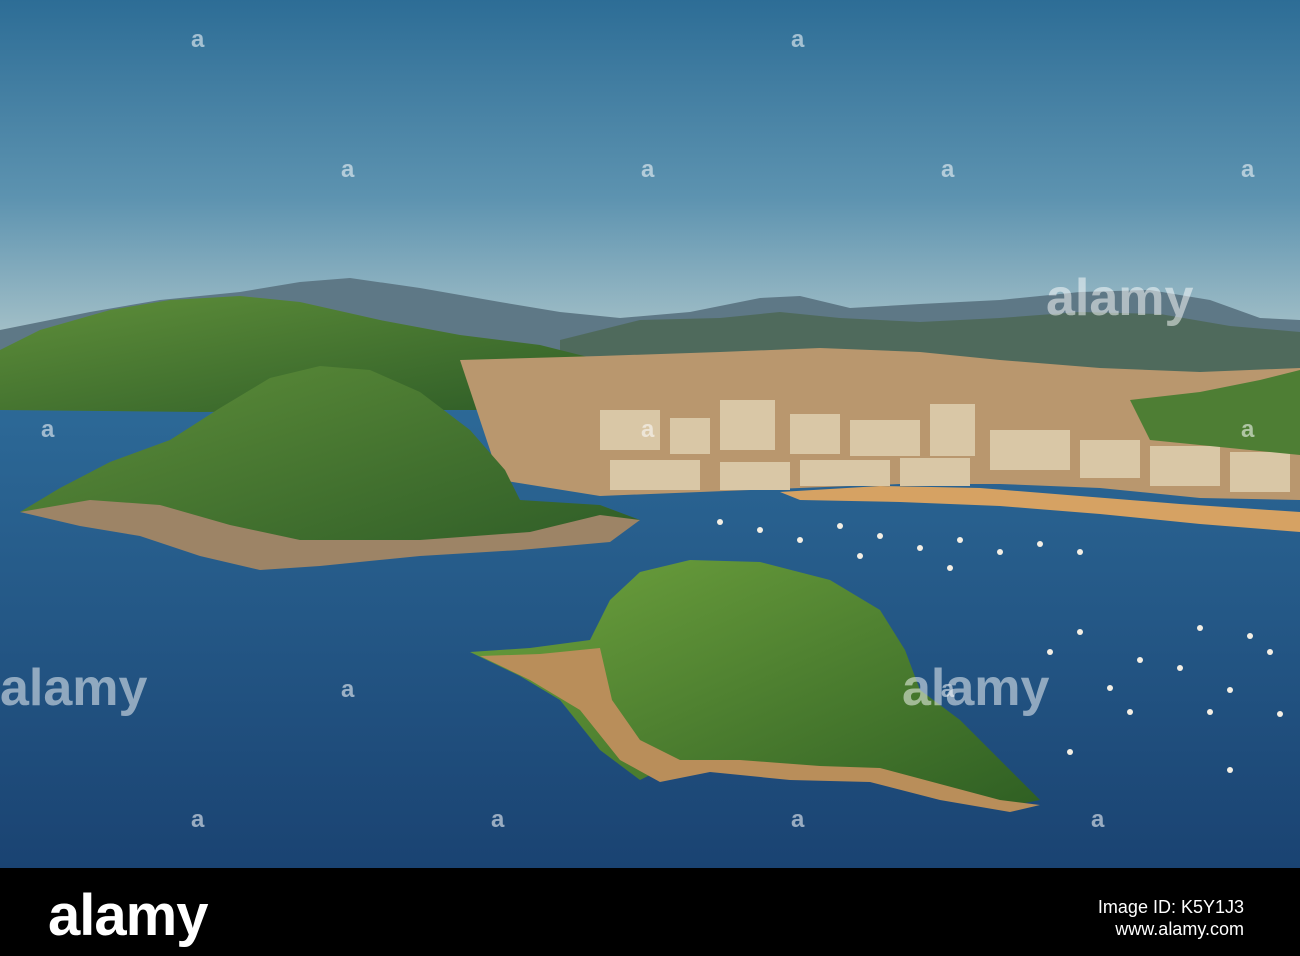 This screenshot has height=956, width=1300. What do you see at coordinates (1171, 918) in the screenshot?
I see `stock-info: Image ID: K5Y1J3 www.alamy.com` at bounding box center [1171, 918].